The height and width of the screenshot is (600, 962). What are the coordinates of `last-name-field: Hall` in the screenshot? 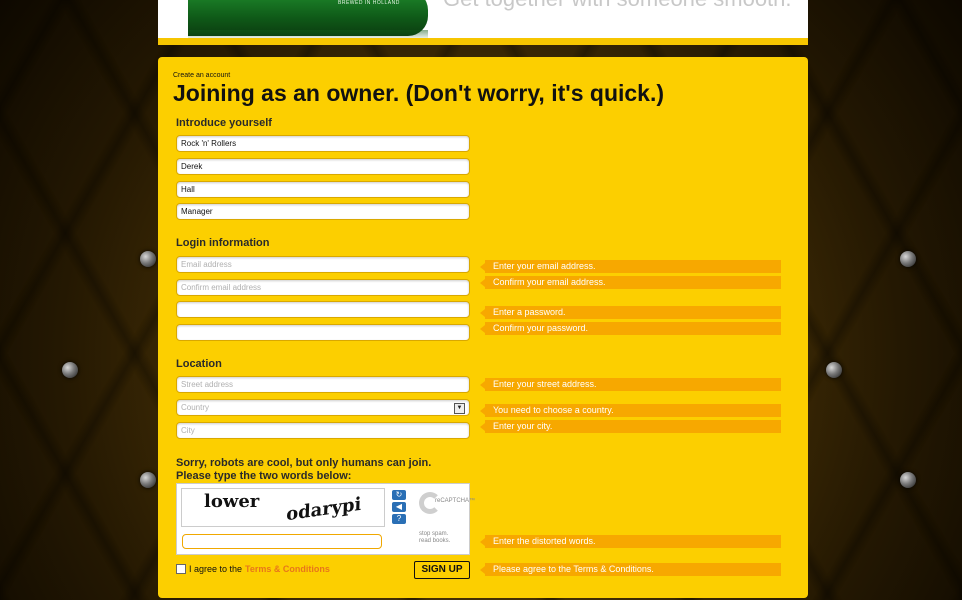 It's located at (323, 189).